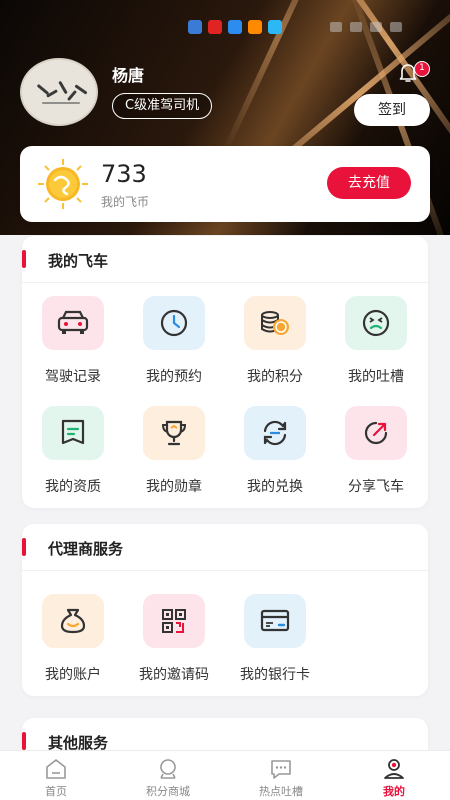 Image resolution: width=450 pixels, height=800 pixels. I want to click on avatar, so click(59, 92).